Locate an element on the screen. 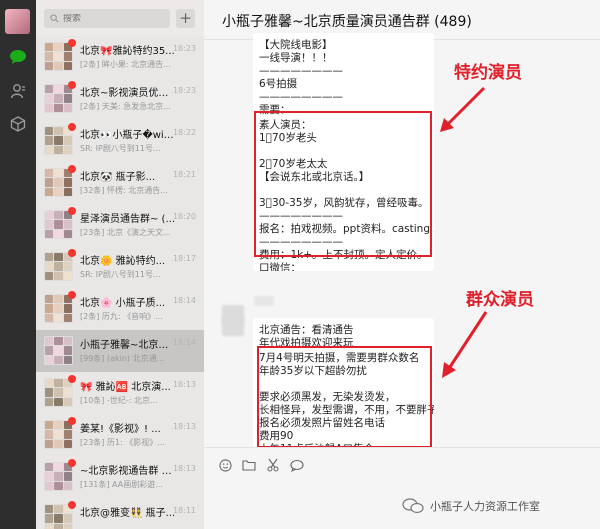 Image resolution: width=600 pixels, height=529 pixels. chat-title: 小瓶子雅馨~北京质量演员通告群 (489) is located at coordinates (347, 22).